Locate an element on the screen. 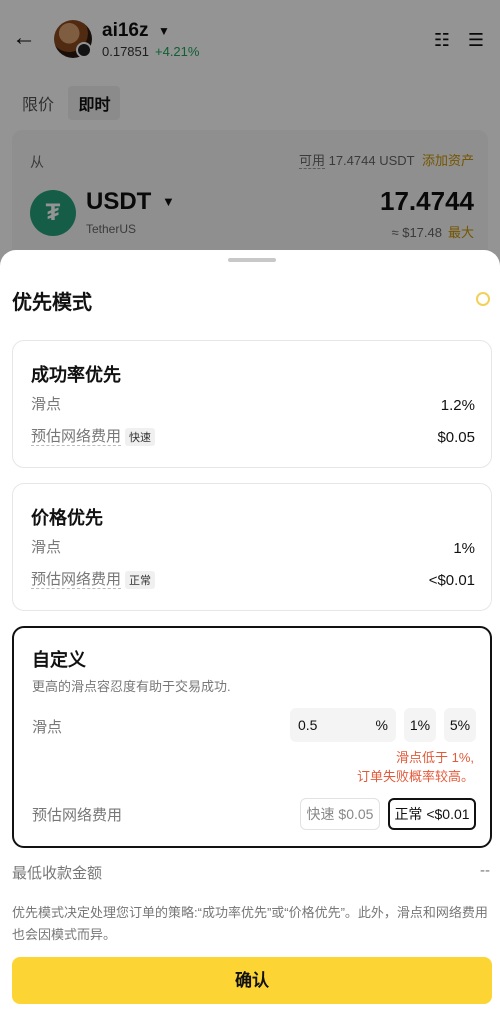 Image resolution: width=500 pixels, height=1012 pixels. slippage-input-value: 0.5 is located at coordinates (308, 725).